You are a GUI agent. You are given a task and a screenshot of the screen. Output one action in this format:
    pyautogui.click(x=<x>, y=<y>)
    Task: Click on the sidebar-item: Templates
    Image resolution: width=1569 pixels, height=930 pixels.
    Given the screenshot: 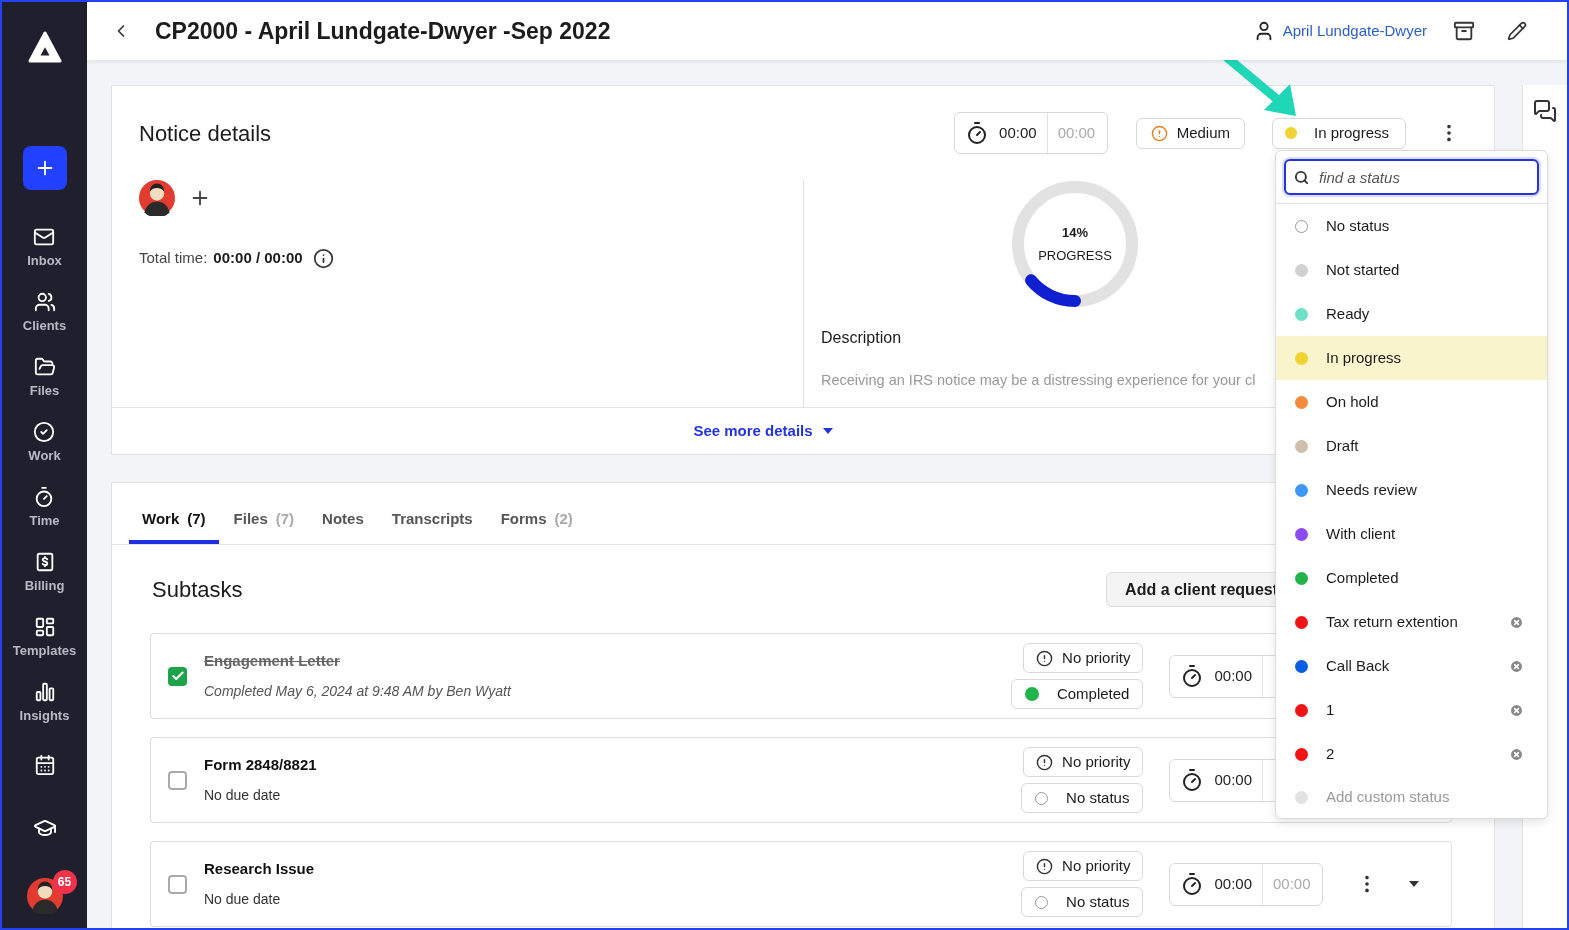 What is the action you would take?
    pyautogui.click(x=44, y=636)
    